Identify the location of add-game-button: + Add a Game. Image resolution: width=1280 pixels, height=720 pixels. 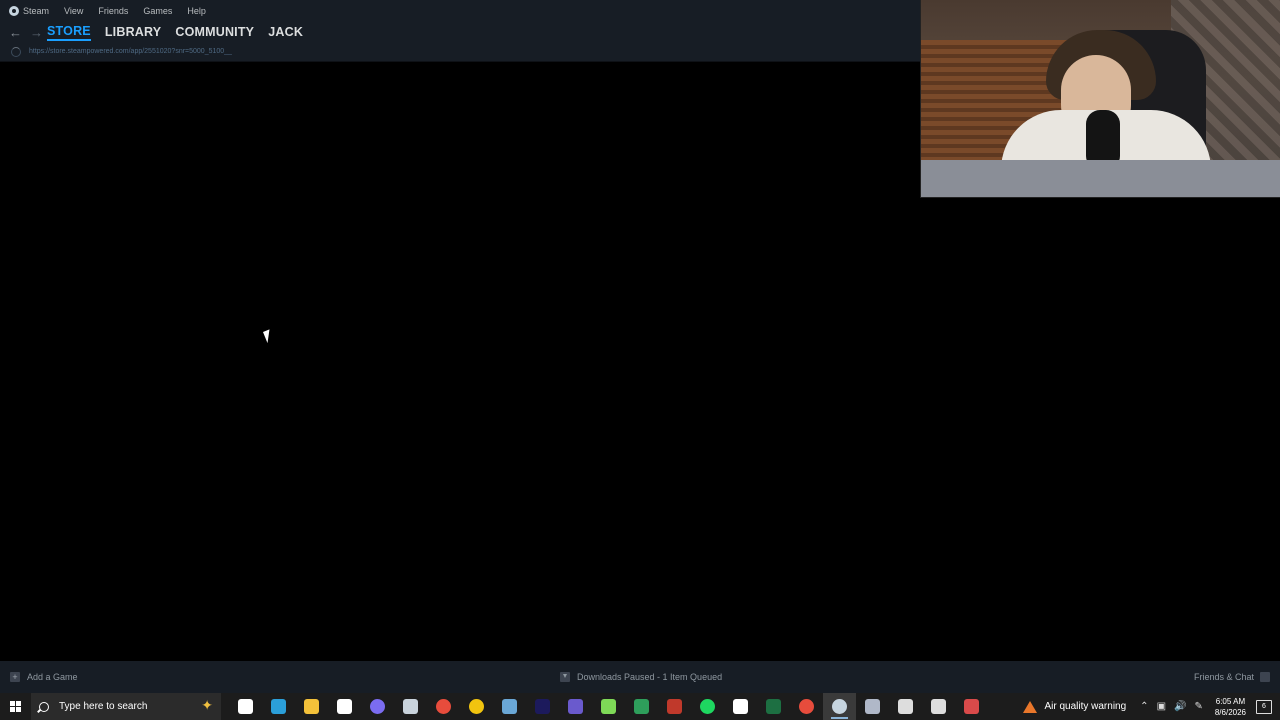
(44, 677).